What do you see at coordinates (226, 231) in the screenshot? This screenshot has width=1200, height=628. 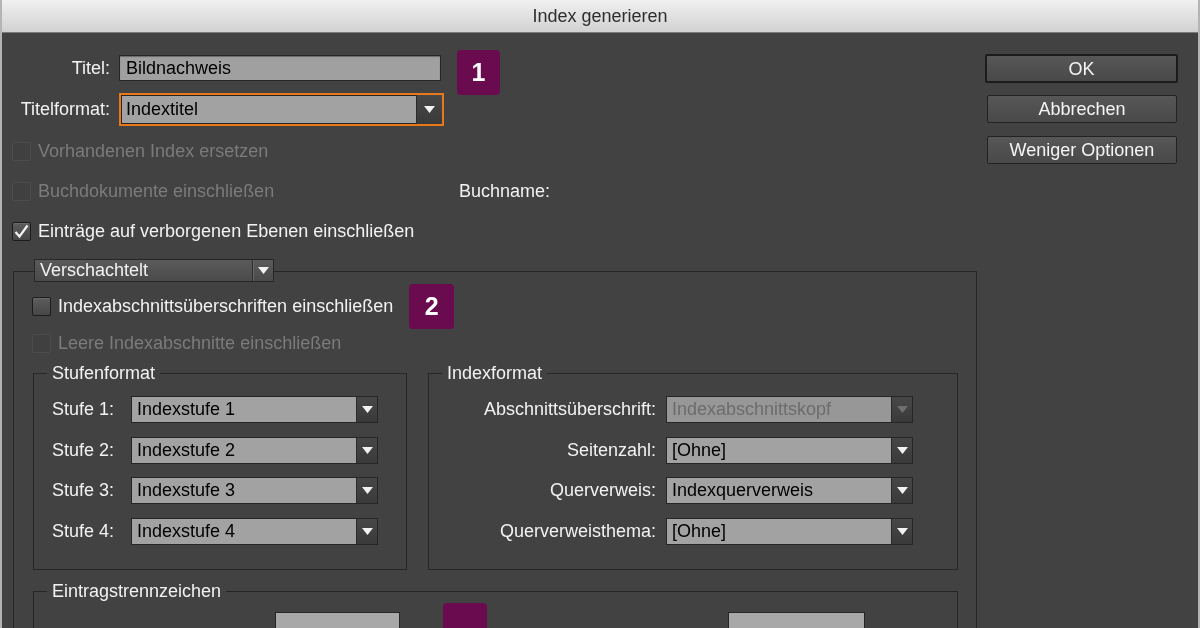 I see `checkbox-label: Einträge auf verborgenen Ebenen einschließen` at bounding box center [226, 231].